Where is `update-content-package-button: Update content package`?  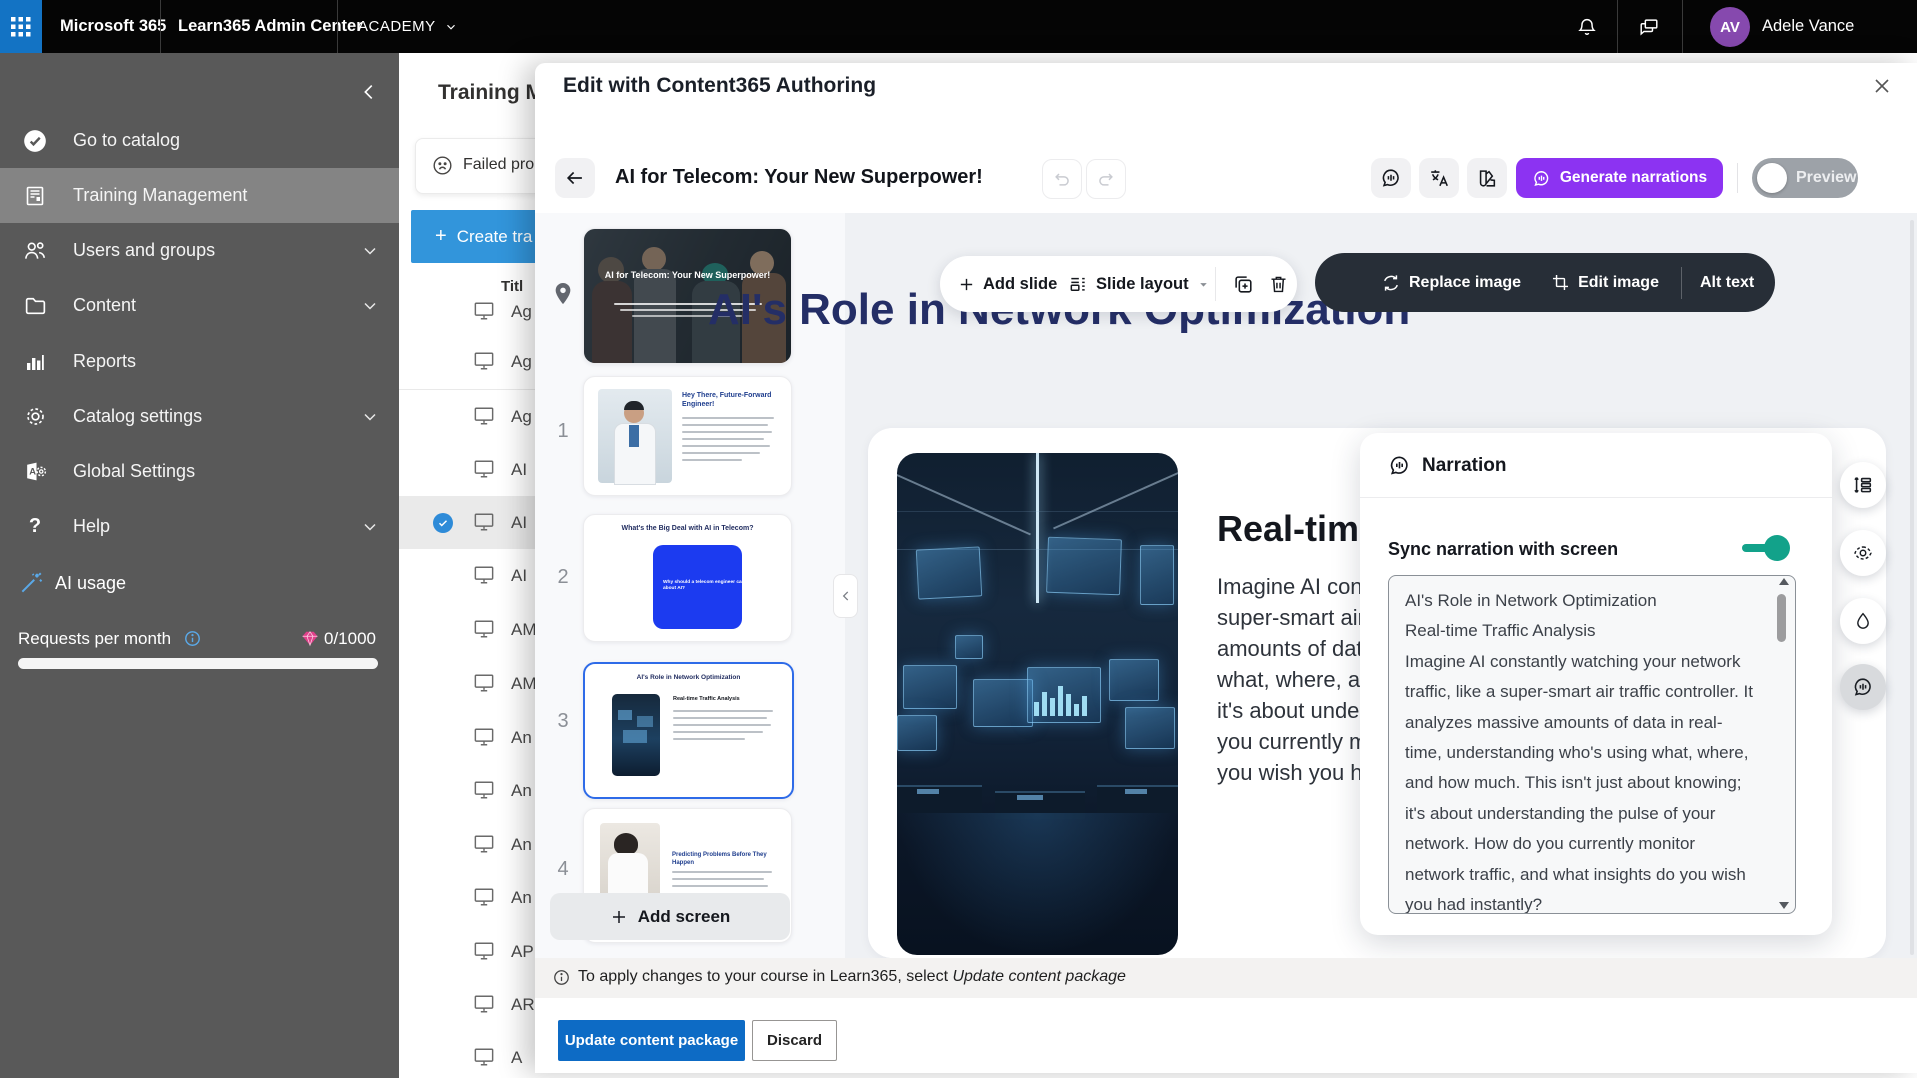
update-content-package-button: Update content package is located at coordinates (651, 1040).